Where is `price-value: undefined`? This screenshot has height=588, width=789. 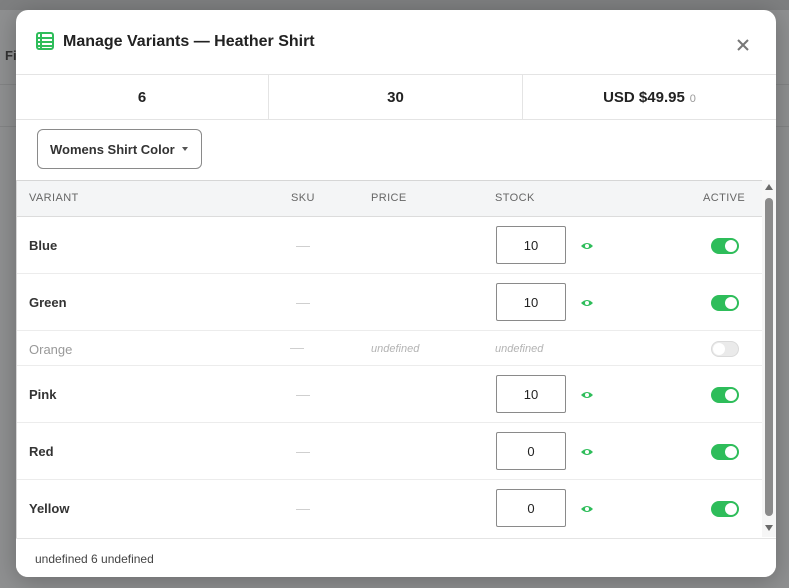
price-value: undefined is located at coordinates (395, 349).